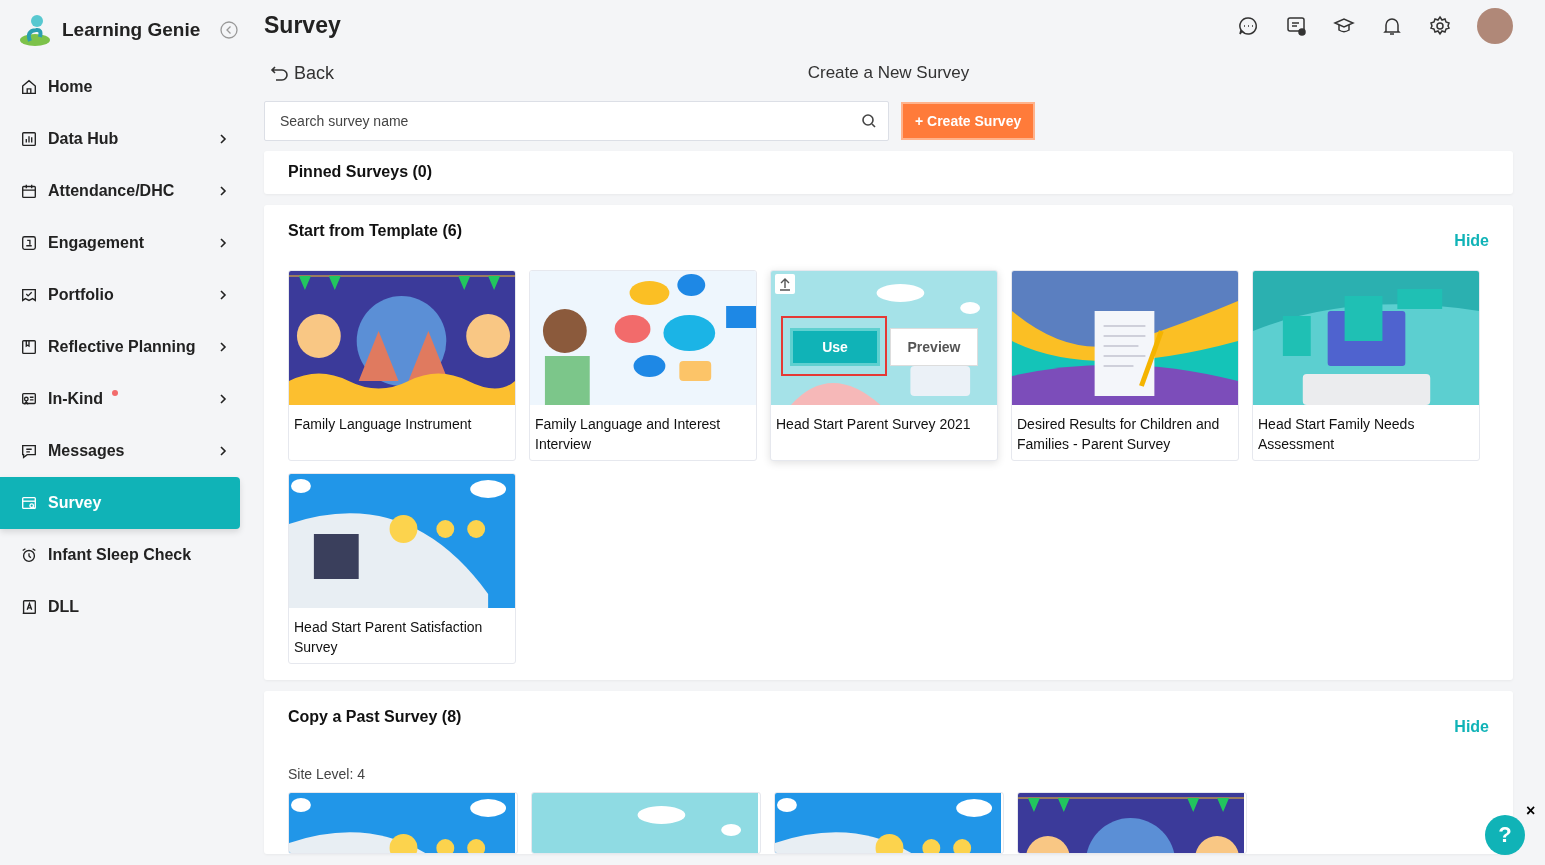 Image resolution: width=1545 pixels, height=865 pixels. What do you see at coordinates (888, 73) in the screenshot?
I see `section-heading: Create a New Survey` at bounding box center [888, 73].